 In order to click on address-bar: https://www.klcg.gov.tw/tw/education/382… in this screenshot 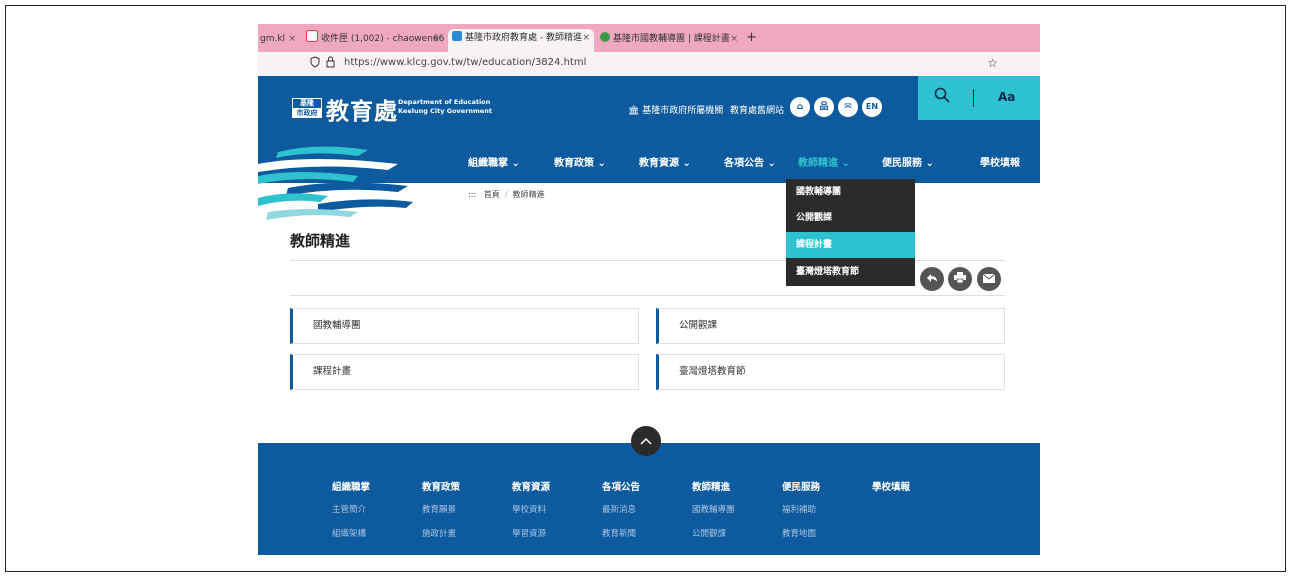, I will do `click(649, 64)`.